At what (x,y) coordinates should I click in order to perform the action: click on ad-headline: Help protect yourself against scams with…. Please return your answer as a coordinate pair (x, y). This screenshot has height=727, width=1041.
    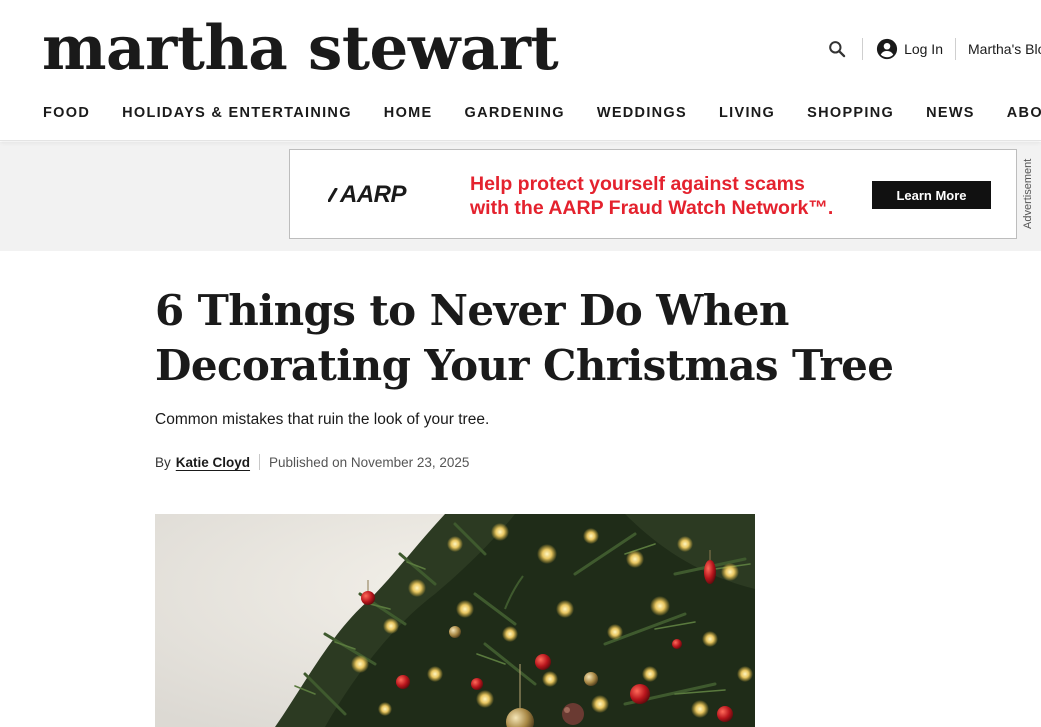
    Looking at the image, I should click on (651, 196).